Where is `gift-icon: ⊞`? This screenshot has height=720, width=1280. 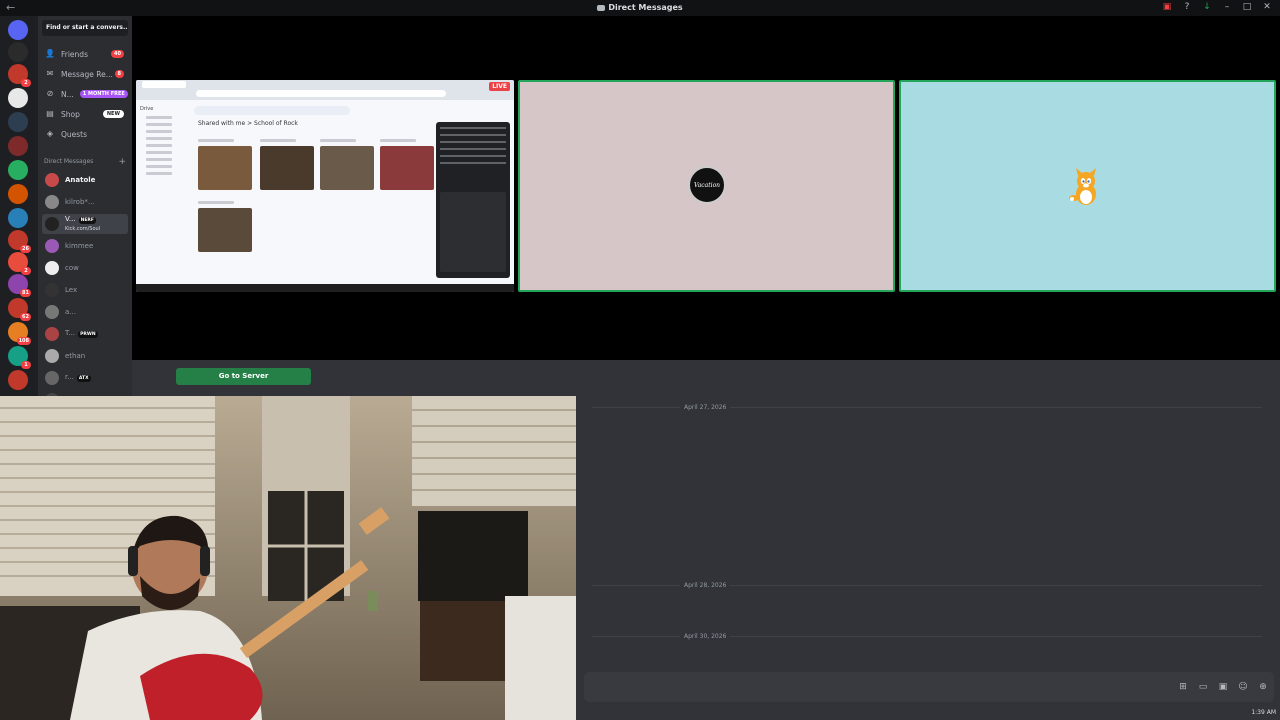
gift-icon: ⊞ is located at coordinates (1183, 687).